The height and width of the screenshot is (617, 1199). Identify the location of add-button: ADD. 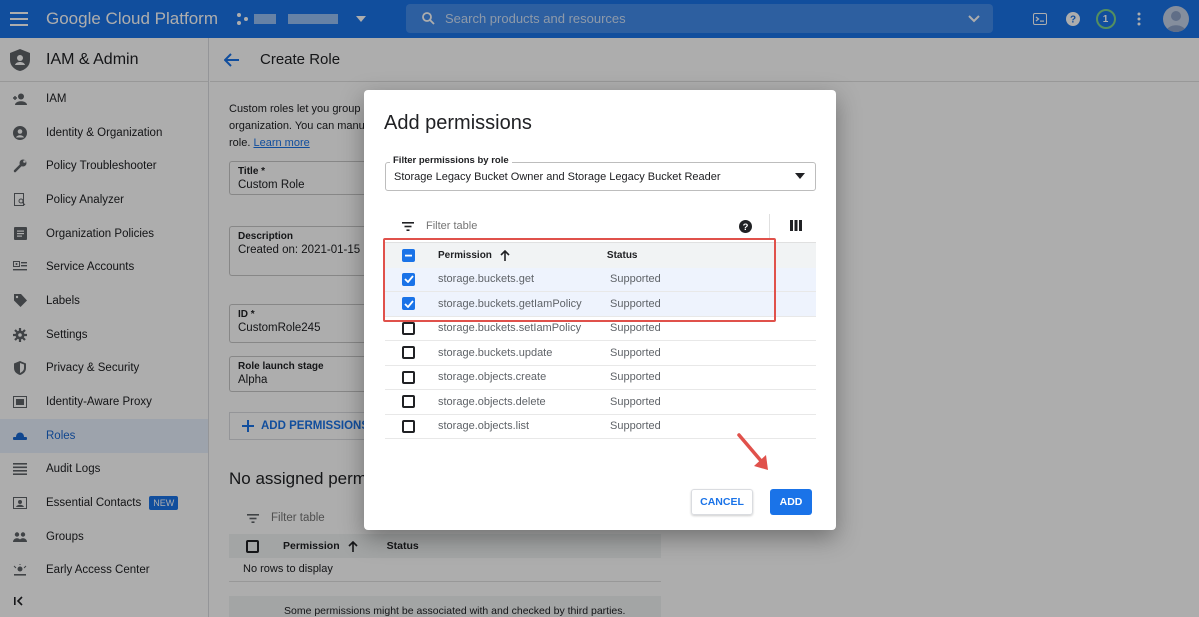
(791, 502).